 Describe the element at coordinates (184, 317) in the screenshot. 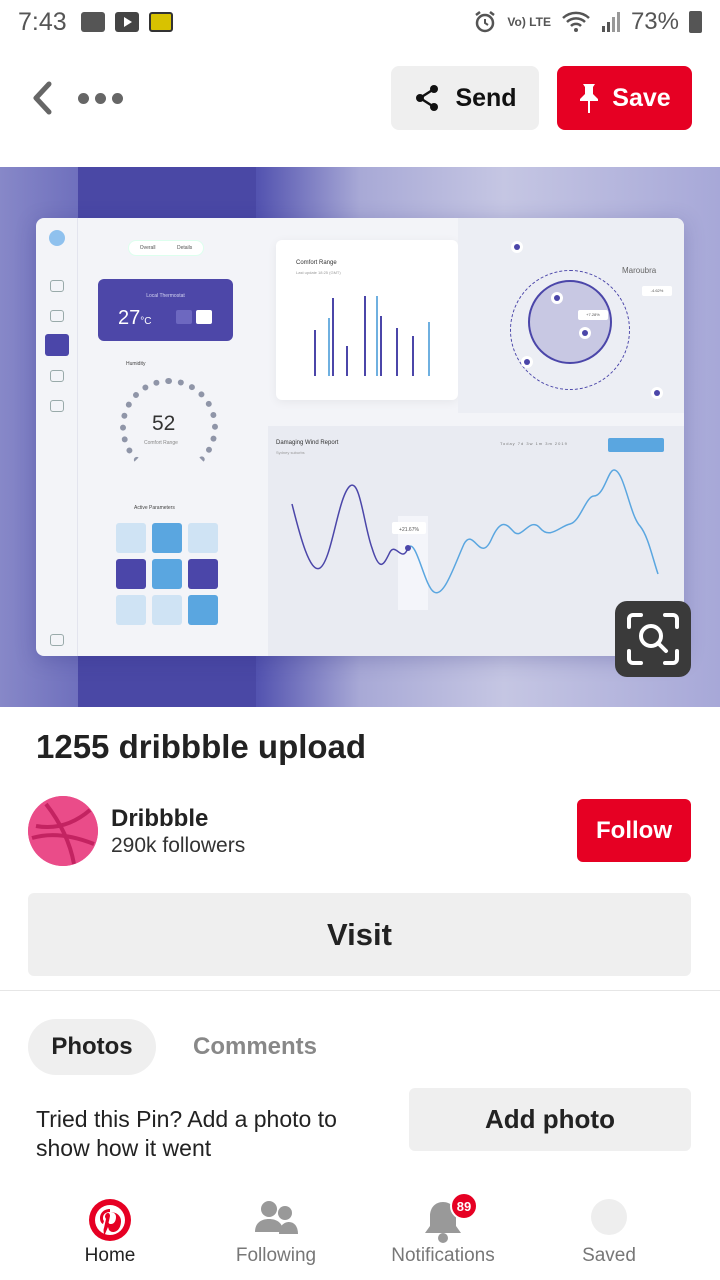

I see `fan-icon` at that location.